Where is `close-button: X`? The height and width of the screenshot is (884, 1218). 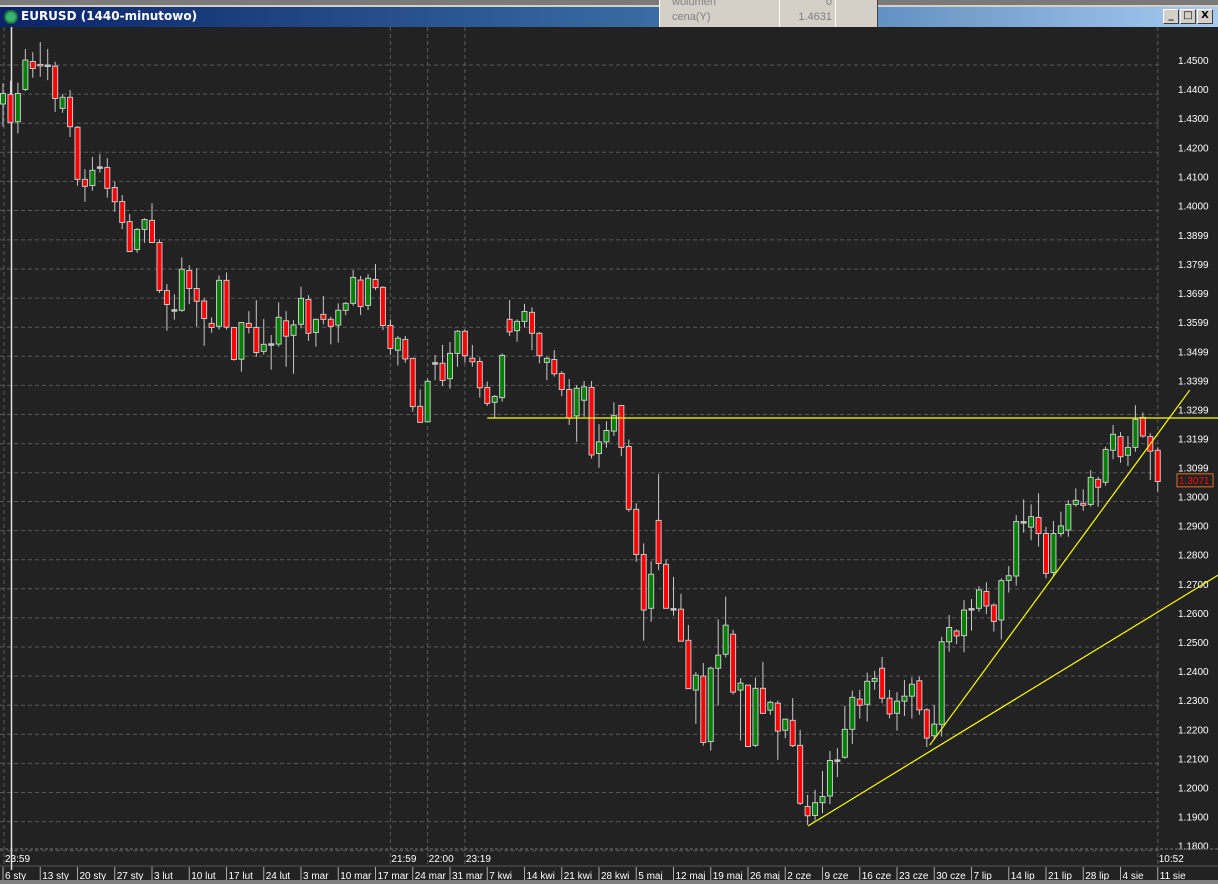 close-button: X is located at coordinates (1205, 16).